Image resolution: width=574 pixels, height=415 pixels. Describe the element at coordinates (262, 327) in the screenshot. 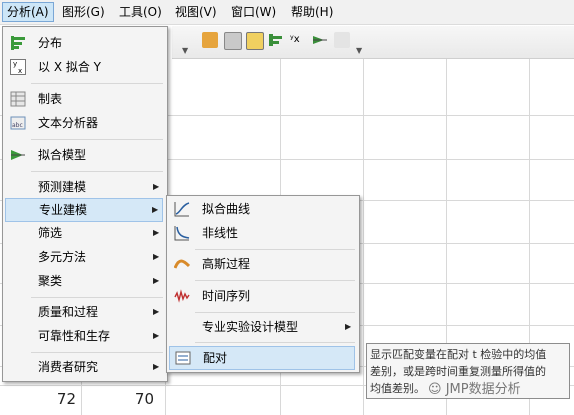

I see `menu-item-specialized-doe-models: 专业实验设计模型 ▶` at that location.